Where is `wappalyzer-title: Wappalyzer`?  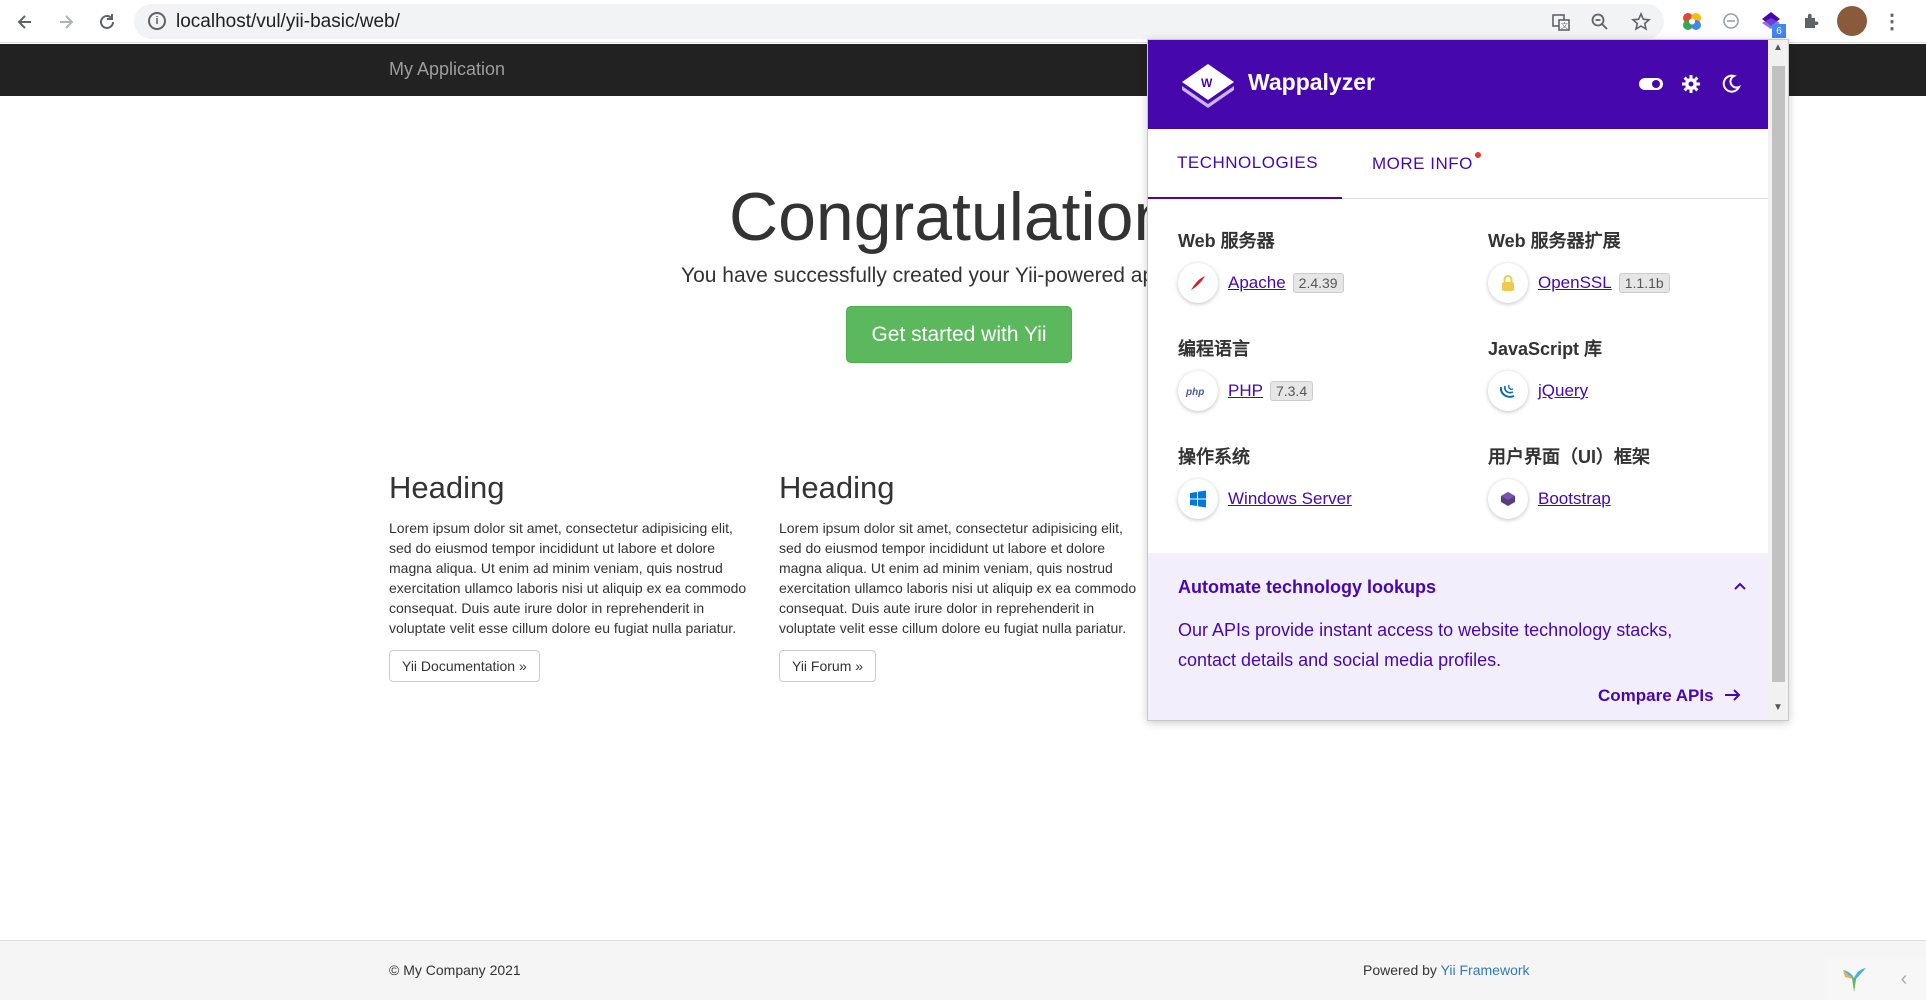 wappalyzer-title: Wappalyzer is located at coordinates (1311, 82).